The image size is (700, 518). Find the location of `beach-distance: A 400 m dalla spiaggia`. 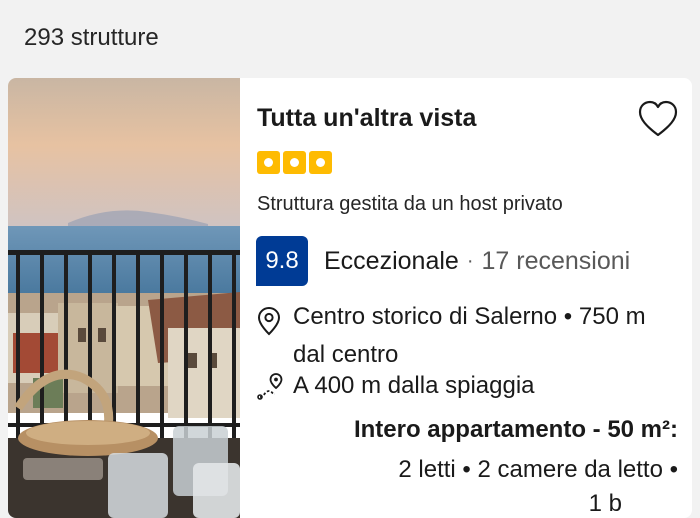

beach-distance: A 400 m dalla spiaggia is located at coordinates (395, 386).